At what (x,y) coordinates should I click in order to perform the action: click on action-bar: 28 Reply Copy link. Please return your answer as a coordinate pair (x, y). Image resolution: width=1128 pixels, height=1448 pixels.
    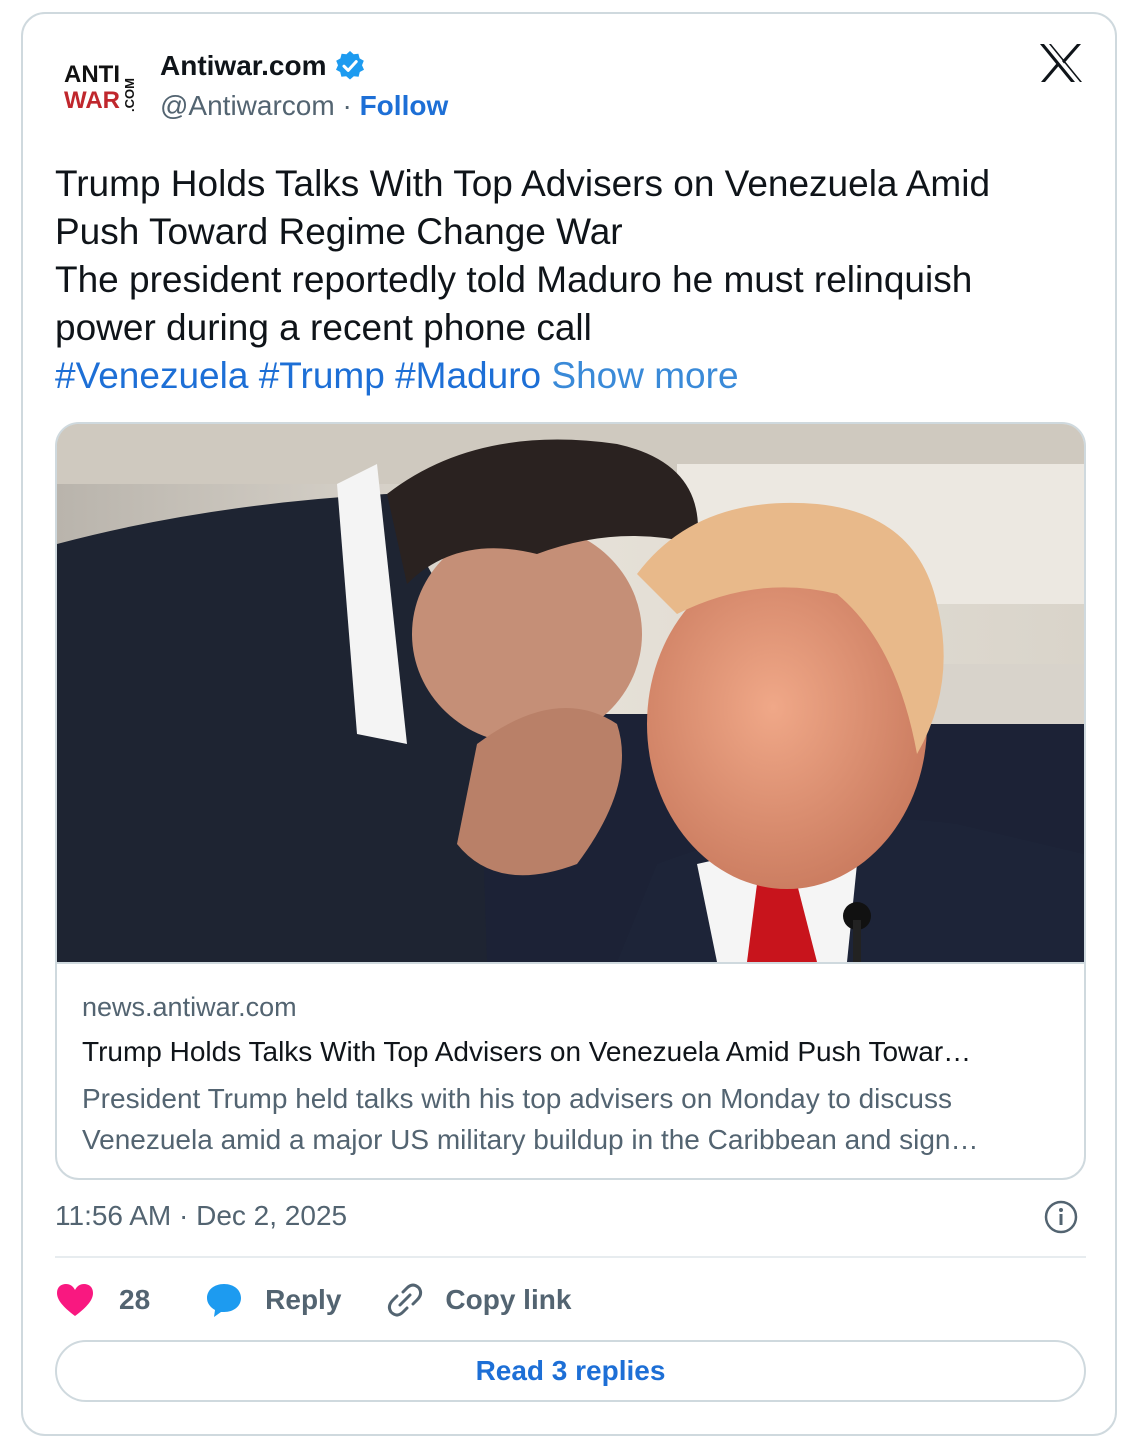
    Looking at the image, I should click on (313, 1300).